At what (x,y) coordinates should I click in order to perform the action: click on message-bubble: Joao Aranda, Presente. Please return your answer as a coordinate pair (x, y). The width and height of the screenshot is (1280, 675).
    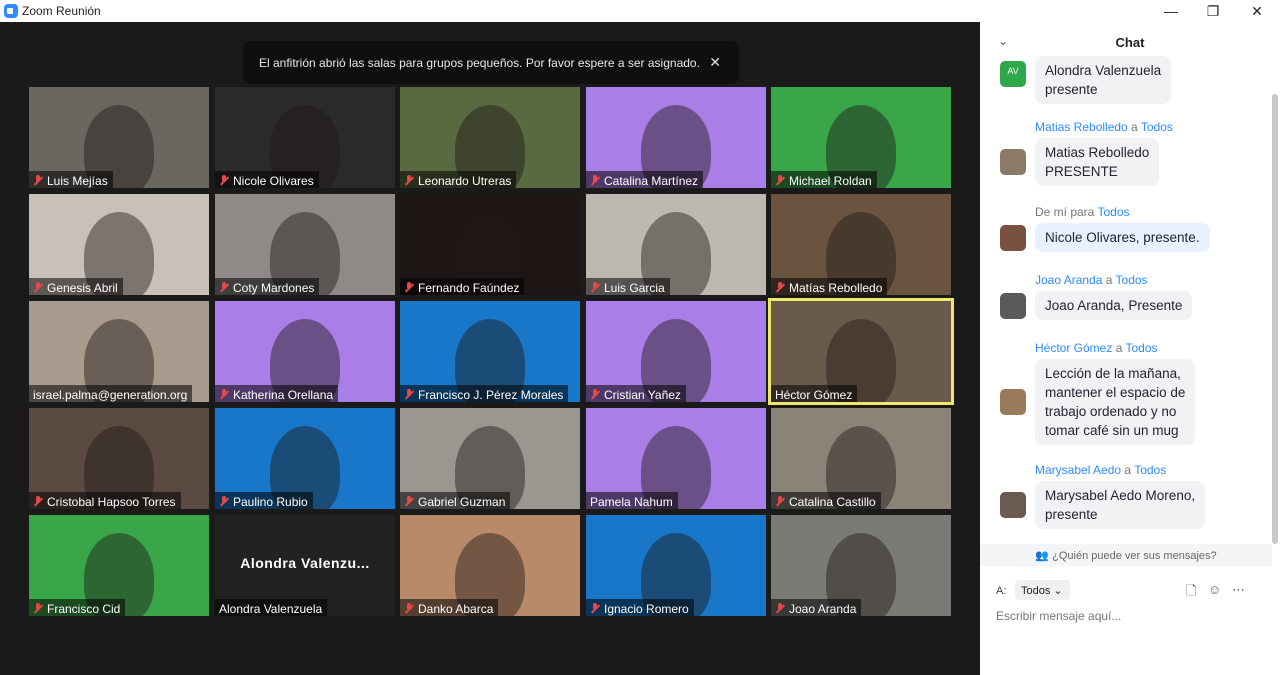
    Looking at the image, I should click on (1114, 305).